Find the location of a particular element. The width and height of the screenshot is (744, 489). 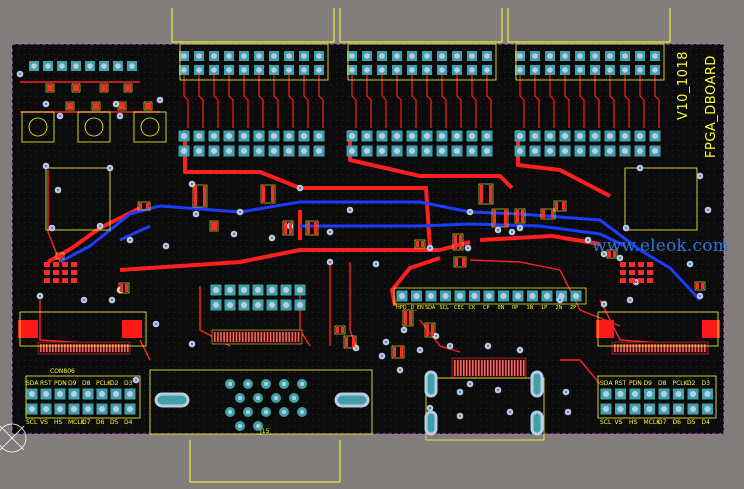

pin-label: RST is located at coordinates (46, 383).